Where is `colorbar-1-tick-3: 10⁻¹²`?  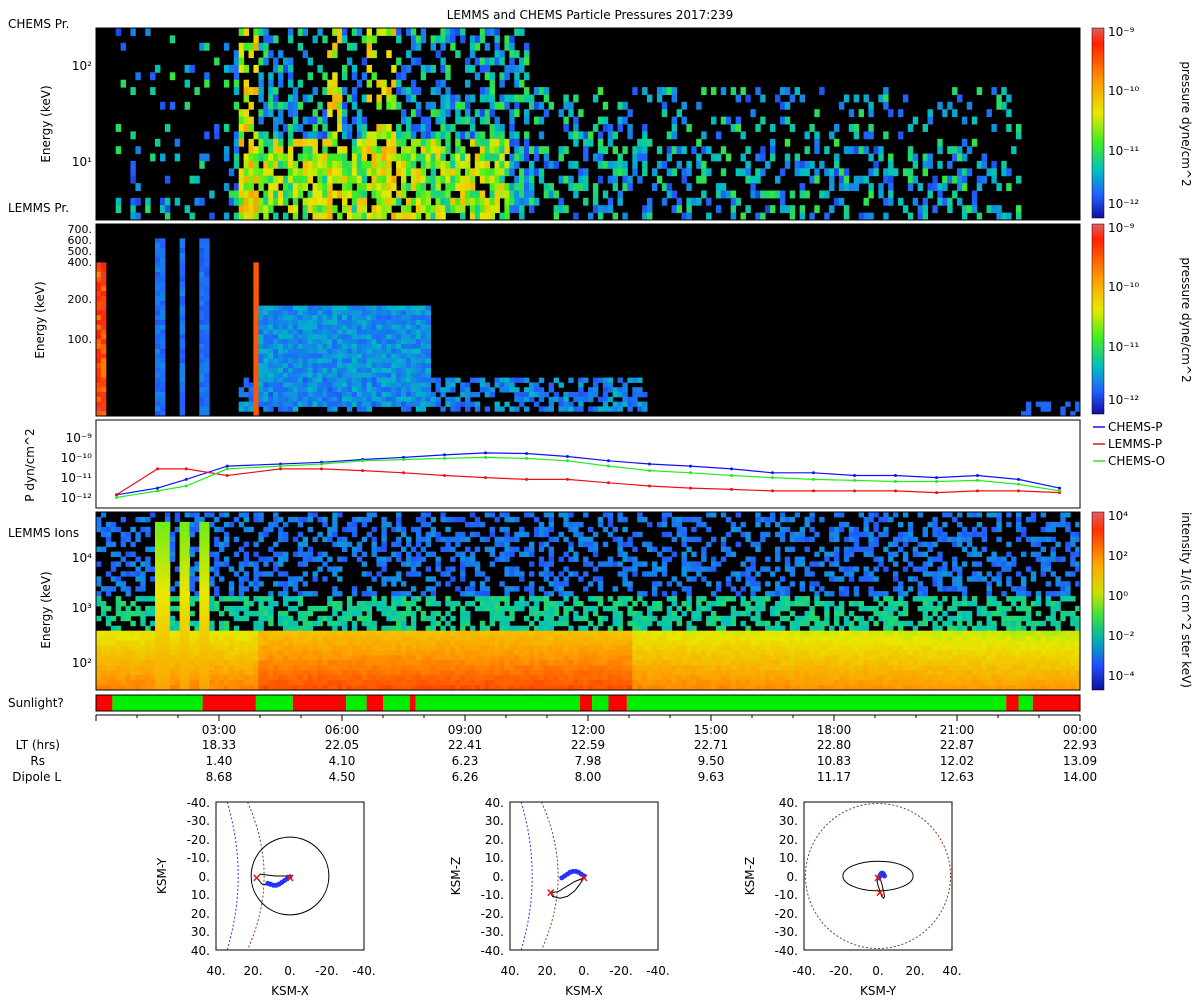
colorbar-1-tick-3: 10⁻¹² is located at coordinates (1123, 204).